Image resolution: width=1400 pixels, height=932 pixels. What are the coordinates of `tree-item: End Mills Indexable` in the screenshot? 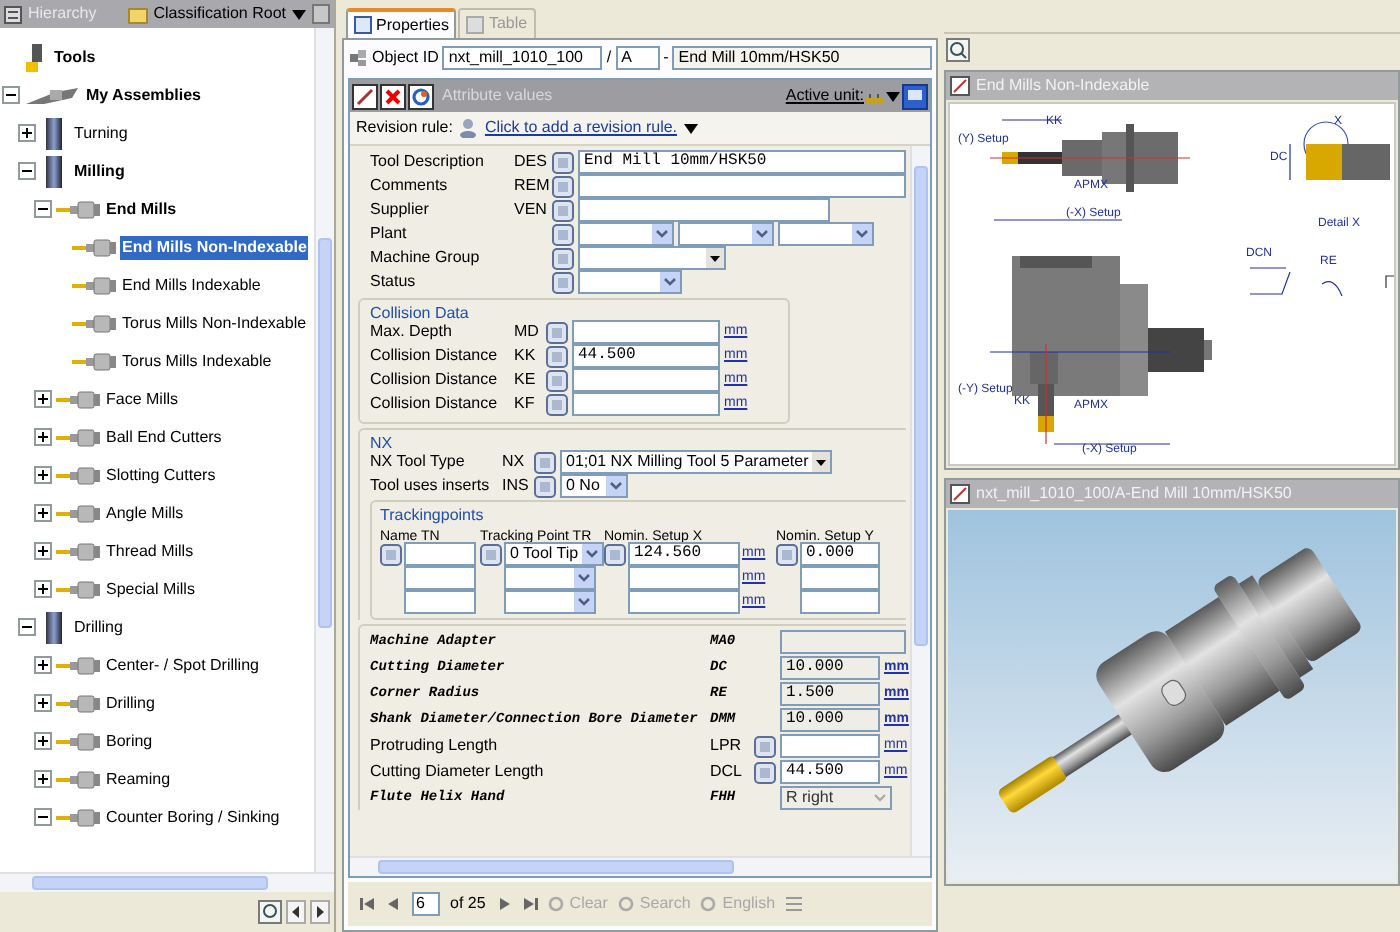 It's located at (191, 285).